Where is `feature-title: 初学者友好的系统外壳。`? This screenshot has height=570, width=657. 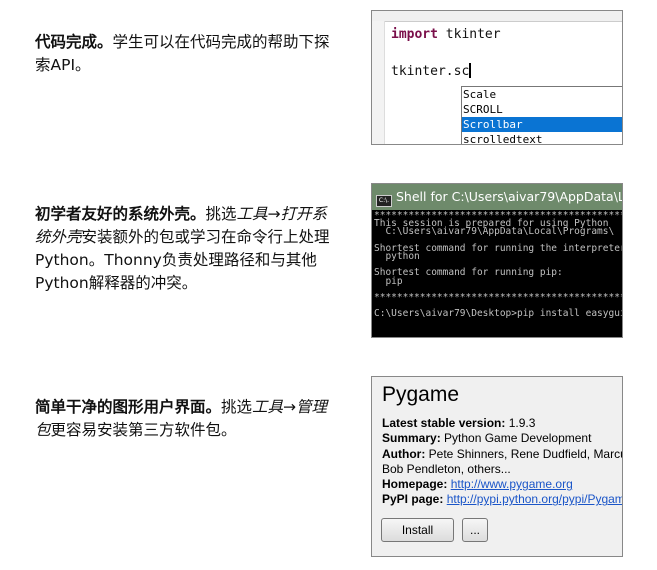
feature-title: 初学者友好的系统外壳。 is located at coordinates (120, 214).